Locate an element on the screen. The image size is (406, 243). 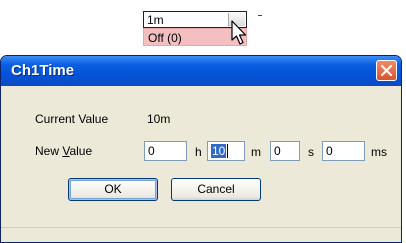
close-icon is located at coordinates (386, 70).